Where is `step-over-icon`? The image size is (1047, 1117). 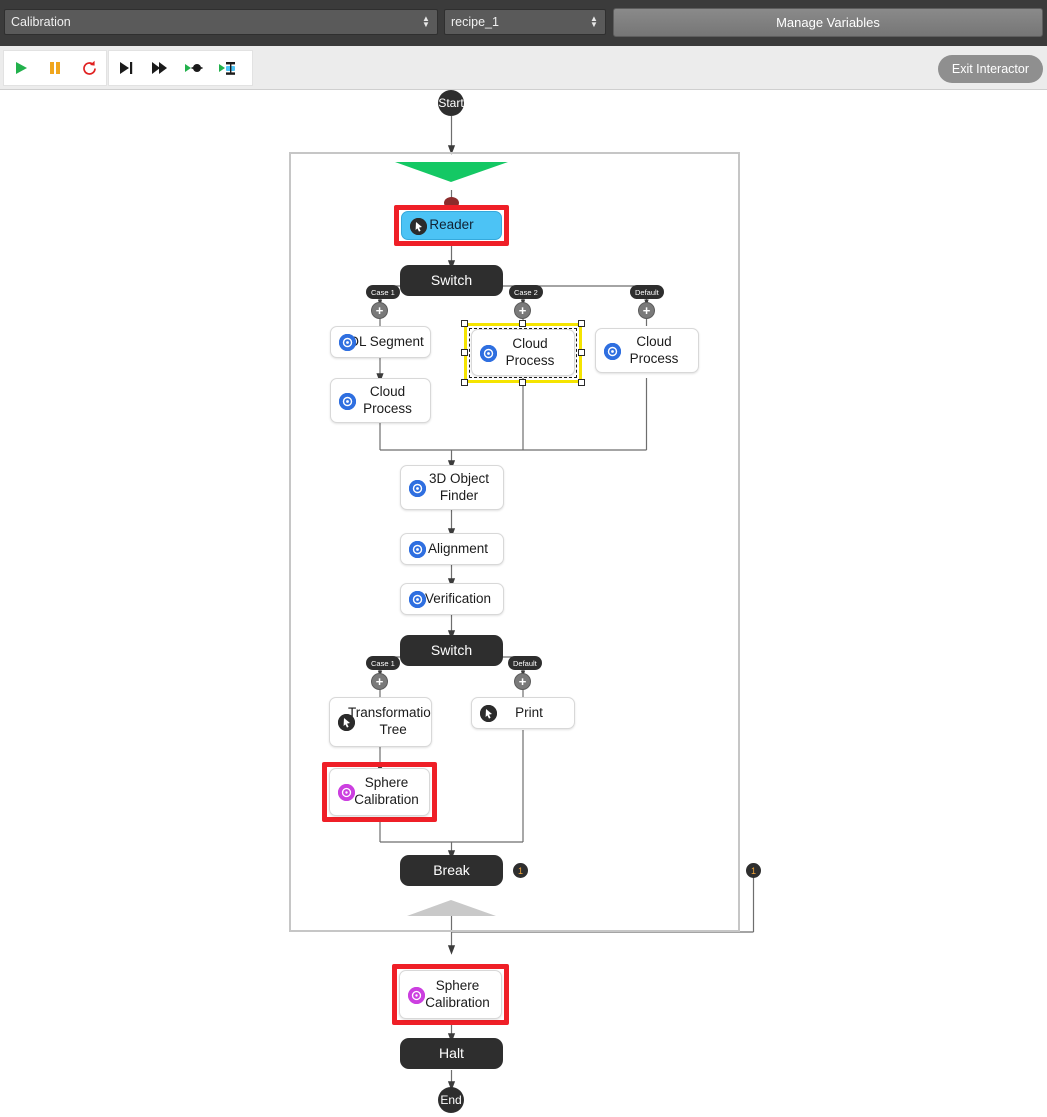
step-over-icon is located at coordinates (125, 68).